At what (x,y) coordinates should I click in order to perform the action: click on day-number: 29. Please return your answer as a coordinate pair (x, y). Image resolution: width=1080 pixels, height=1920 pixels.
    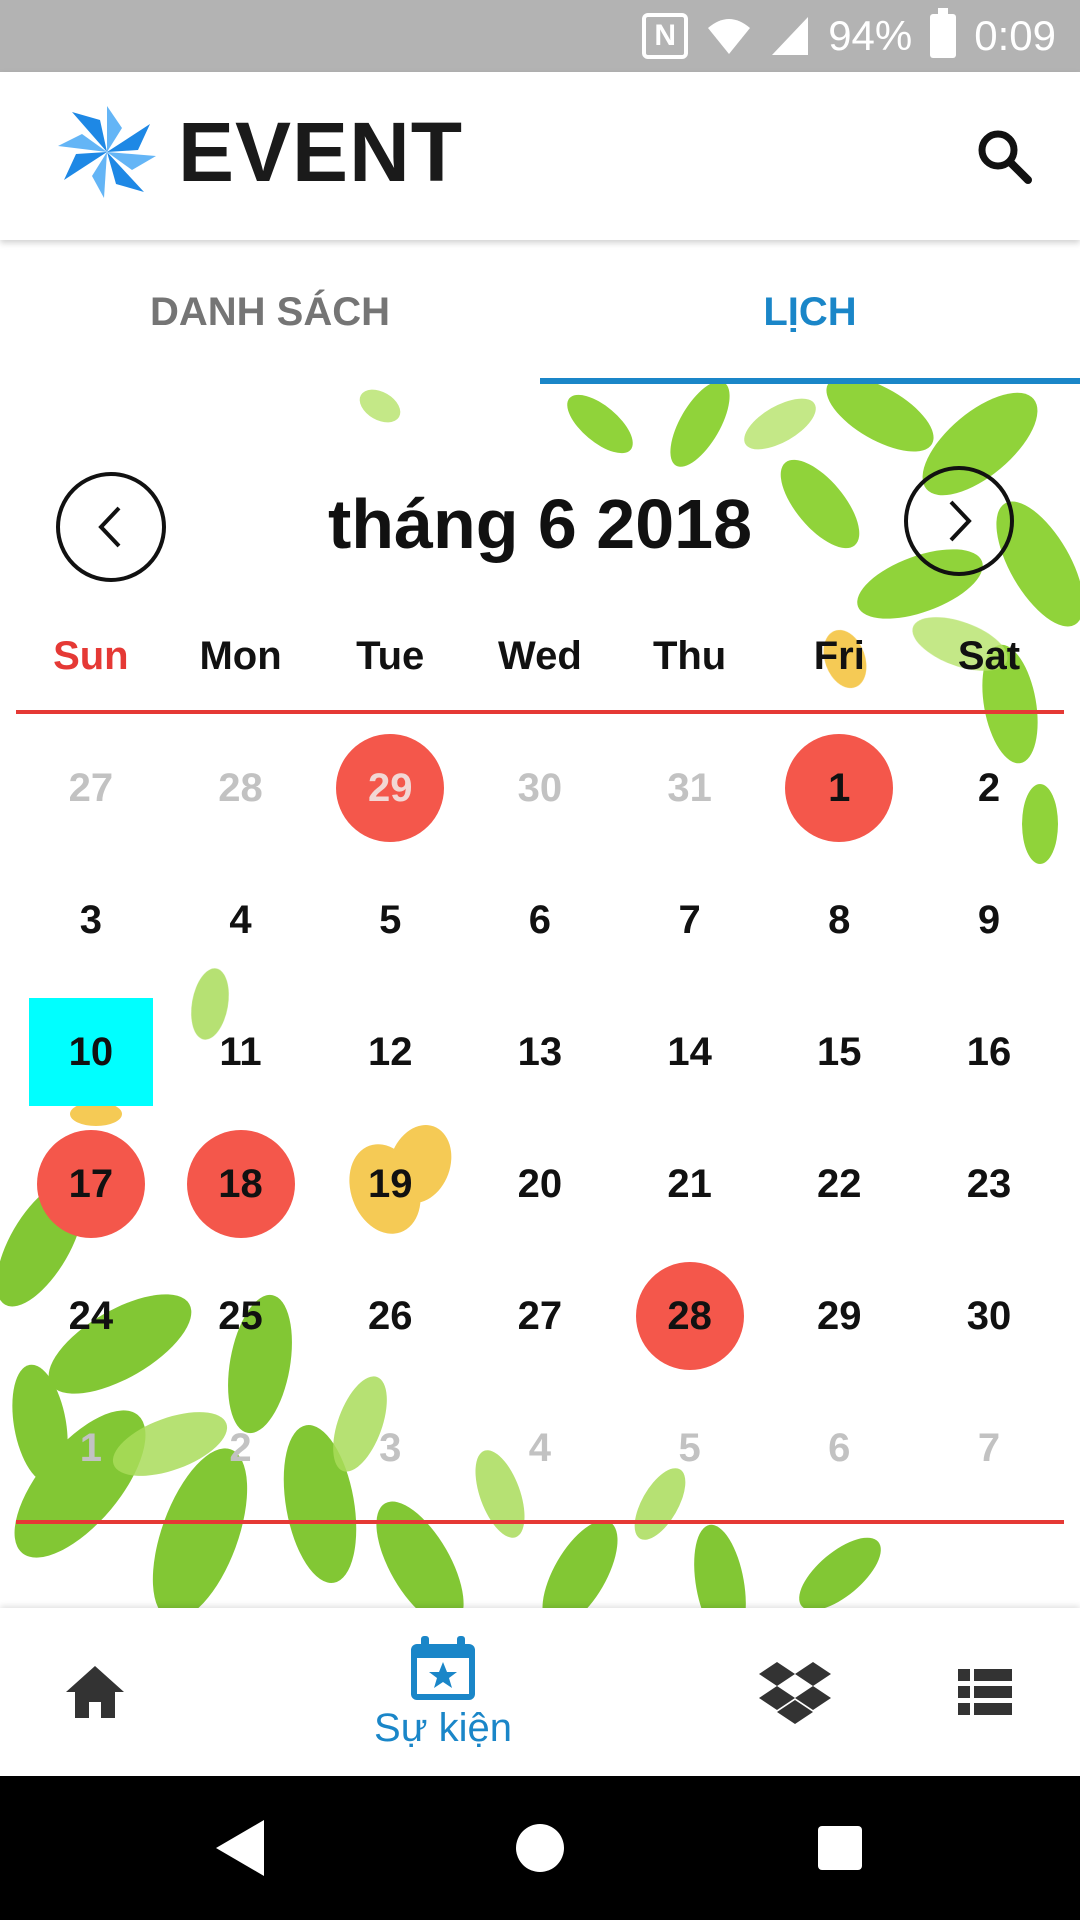
    Looking at the image, I should click on (839, 1315).